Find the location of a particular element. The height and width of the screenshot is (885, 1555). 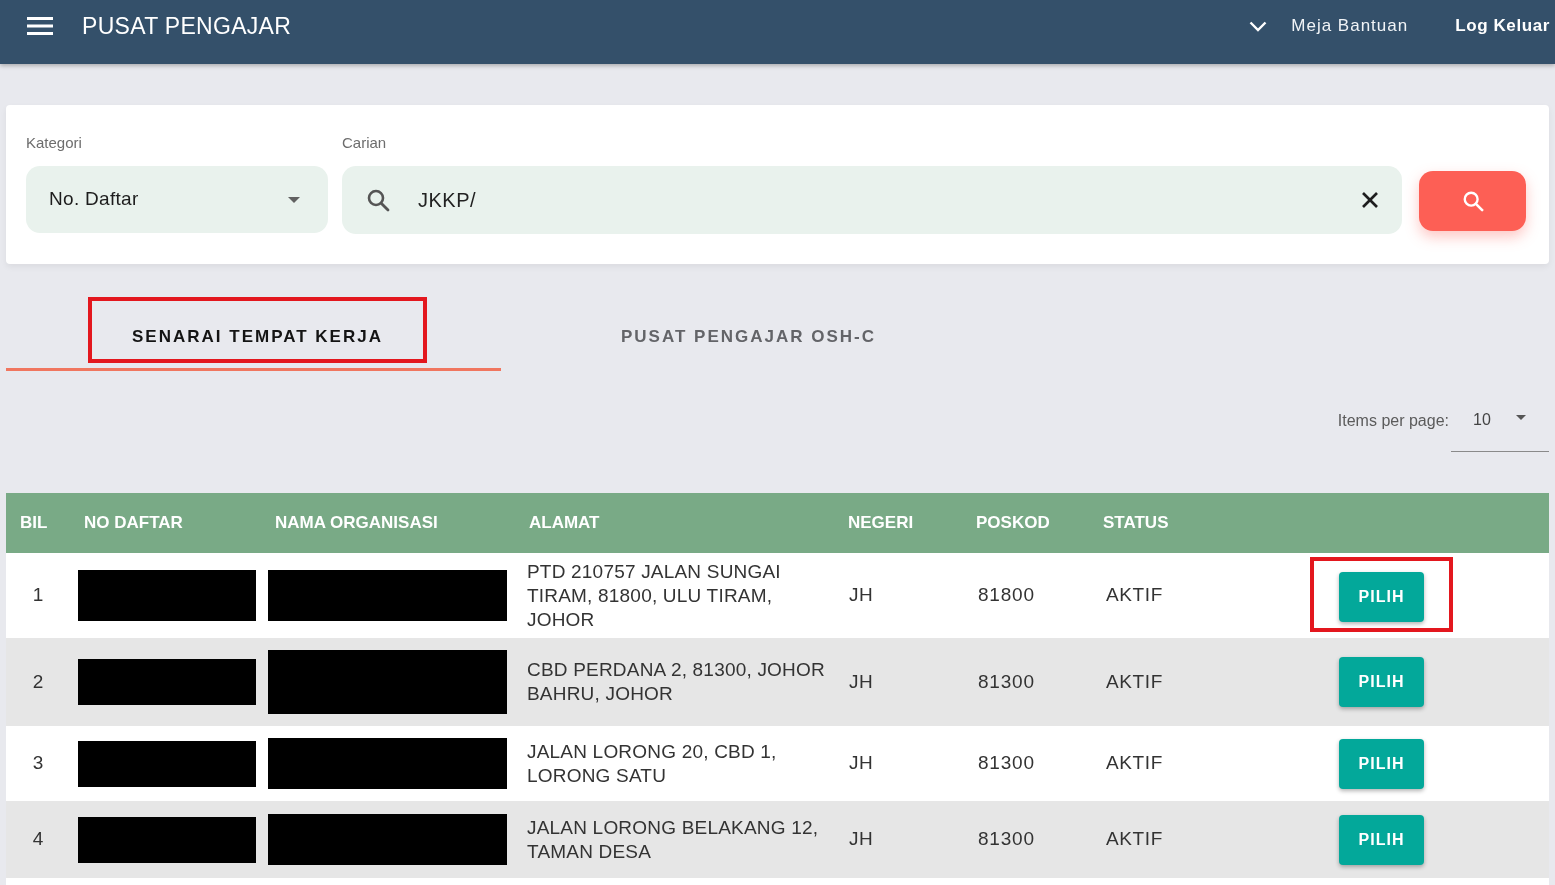

table-cell-text: JALAN LORONG BELAKANG 12, TAMAN DESA is located at coordinates (673, 839).